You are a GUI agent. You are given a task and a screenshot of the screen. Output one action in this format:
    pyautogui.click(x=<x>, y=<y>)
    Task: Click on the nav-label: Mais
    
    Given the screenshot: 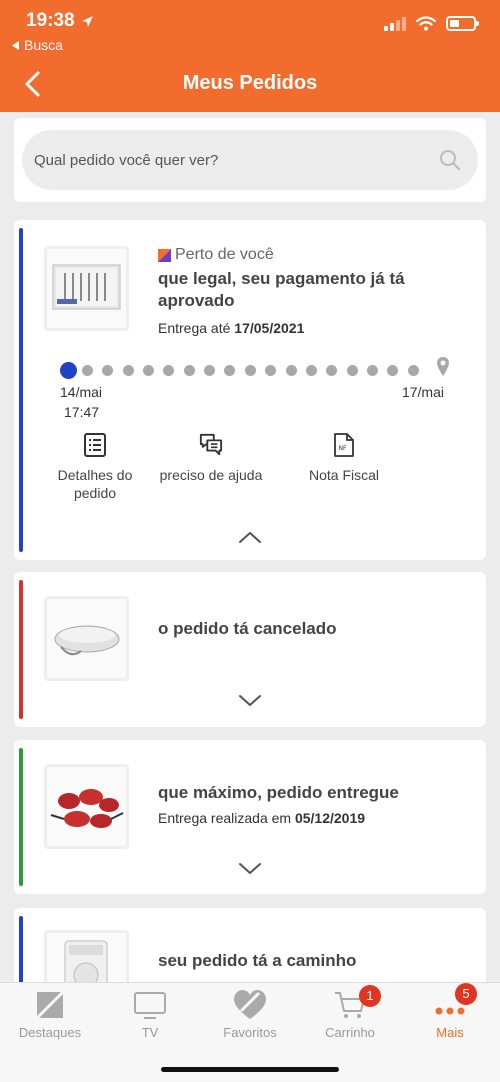 What is the action you would take?
    pyautogui.click(x=450, y=1032)
    